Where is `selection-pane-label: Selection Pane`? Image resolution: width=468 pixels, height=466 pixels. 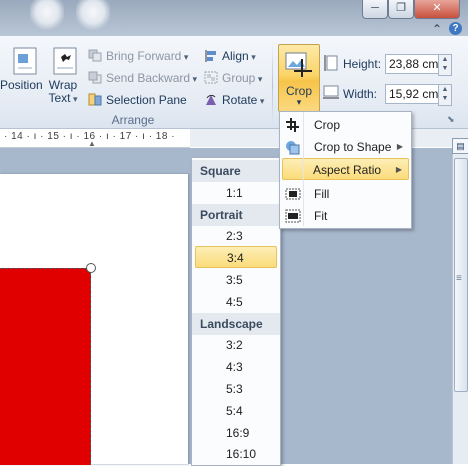
selection-pane-label: Selection Pane is located at coordinates (146, 100).